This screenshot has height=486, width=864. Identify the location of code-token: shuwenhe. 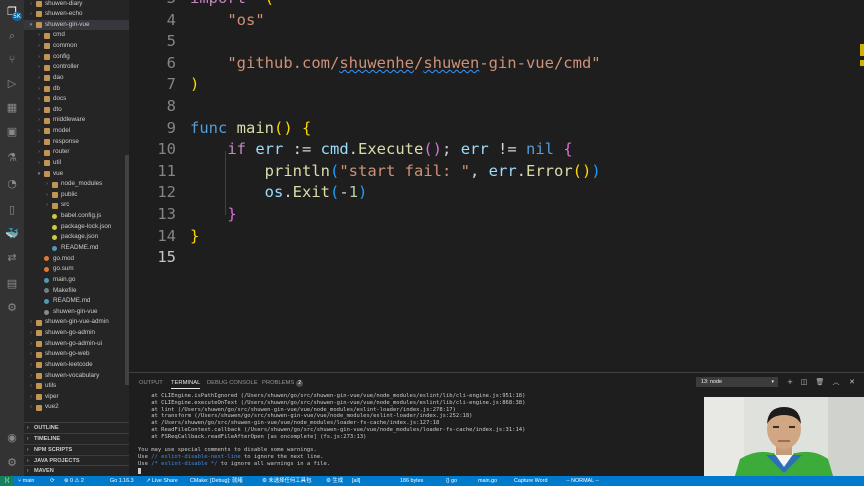
(376, 62).